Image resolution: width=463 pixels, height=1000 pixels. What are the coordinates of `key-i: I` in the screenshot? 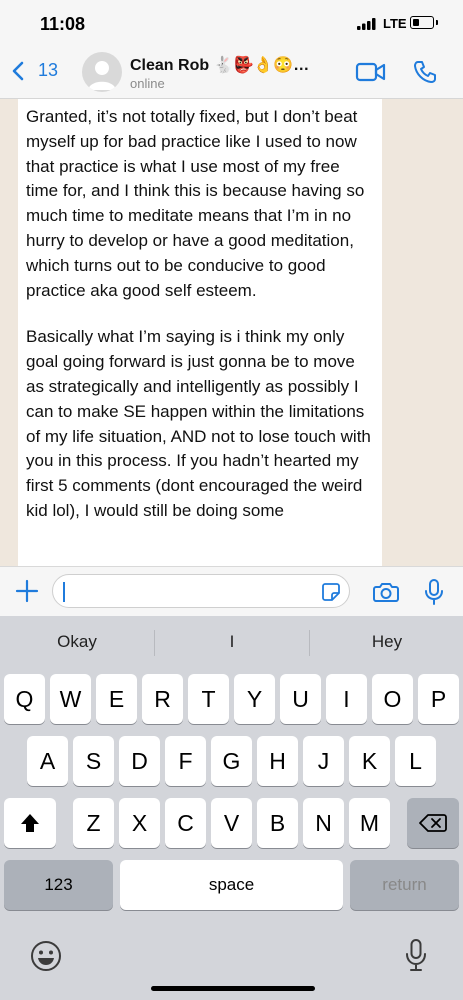 It's located at (346, 699).